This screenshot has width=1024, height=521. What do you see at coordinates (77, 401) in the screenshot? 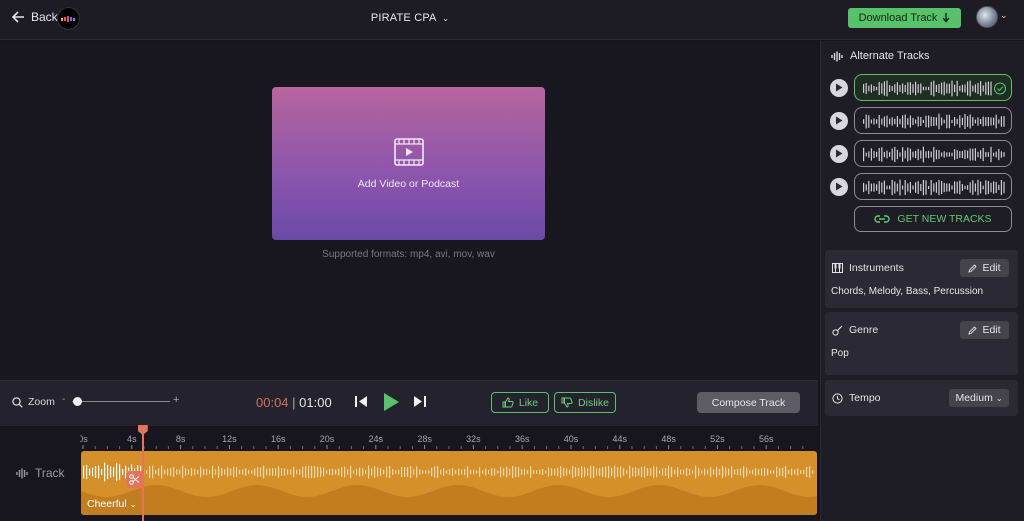
I see `zoom-handle` at bounding box center [77, 401].